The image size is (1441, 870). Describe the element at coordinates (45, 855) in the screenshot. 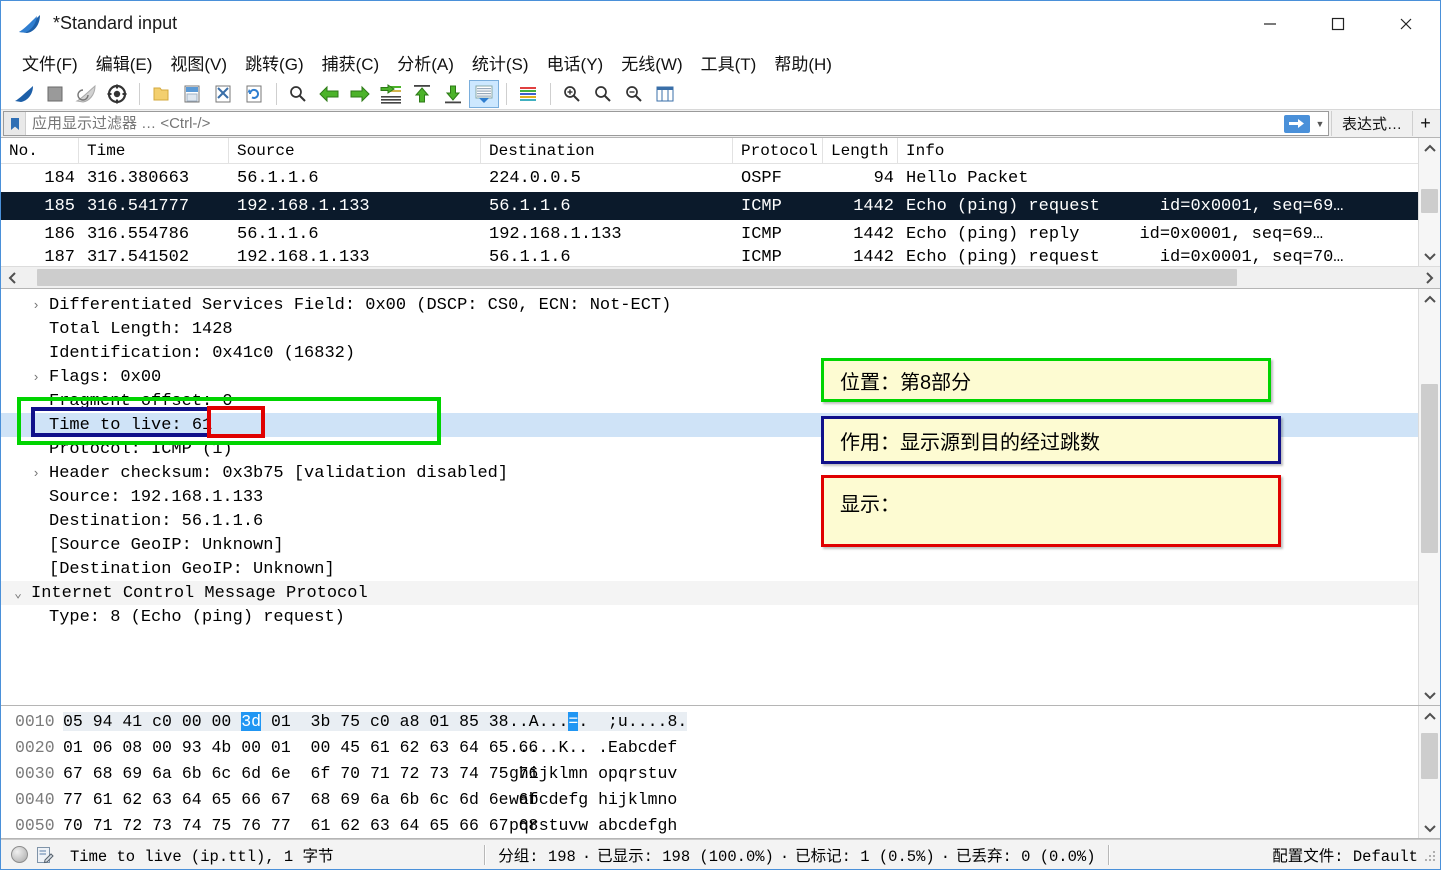

I see `capture-file-properties-icon` at that location.